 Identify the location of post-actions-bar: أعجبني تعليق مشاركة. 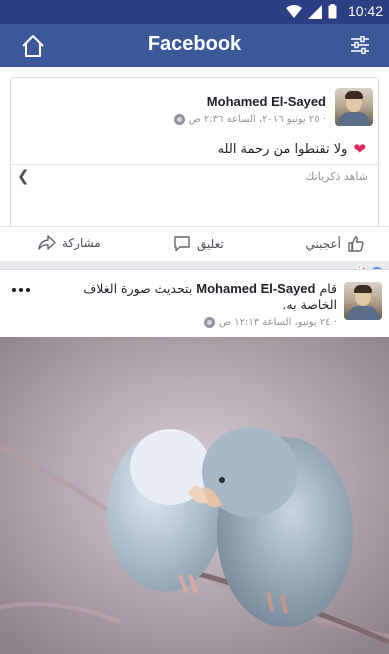
(194, 243).